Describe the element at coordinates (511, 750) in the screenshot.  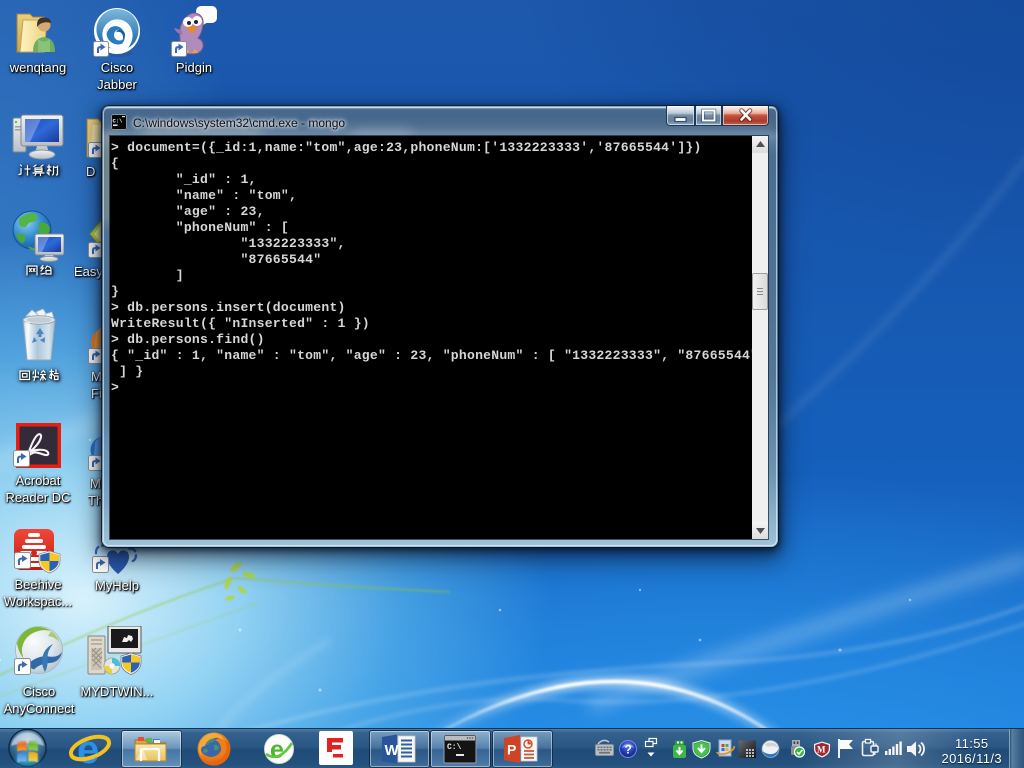
I see `svg-text: P` at that location.